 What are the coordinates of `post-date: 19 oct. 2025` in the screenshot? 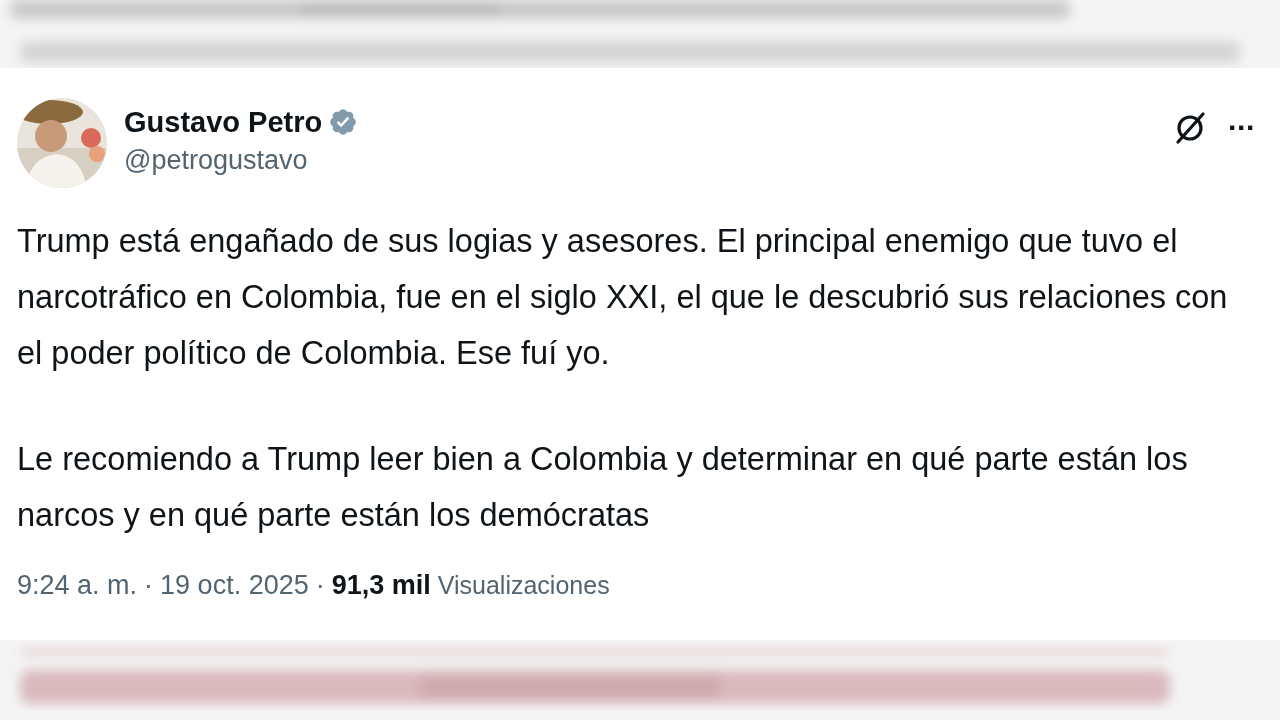 It's located at (234, 585).